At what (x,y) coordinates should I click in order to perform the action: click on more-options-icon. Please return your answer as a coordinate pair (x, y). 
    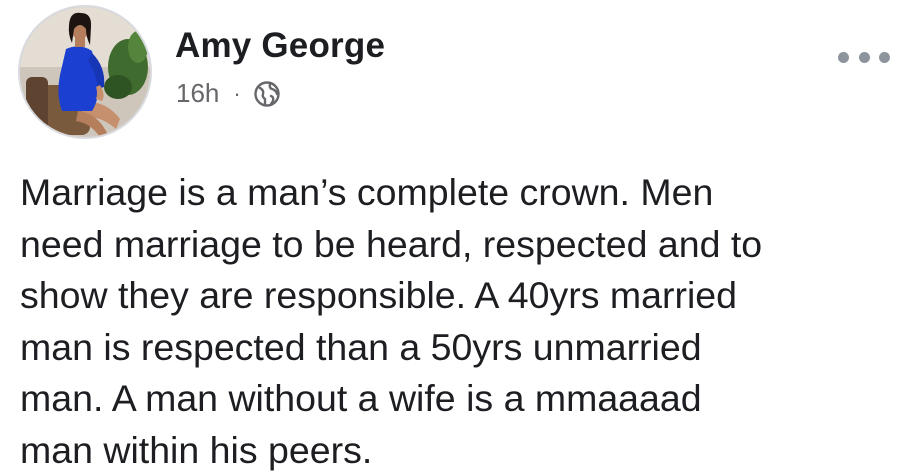
    Looking at the image, I should click on (843, 57).